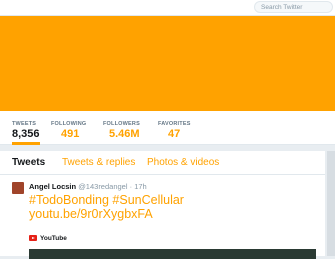  I want to click on tab-tweets-replies: Tweets & replies, so click(98, 162).